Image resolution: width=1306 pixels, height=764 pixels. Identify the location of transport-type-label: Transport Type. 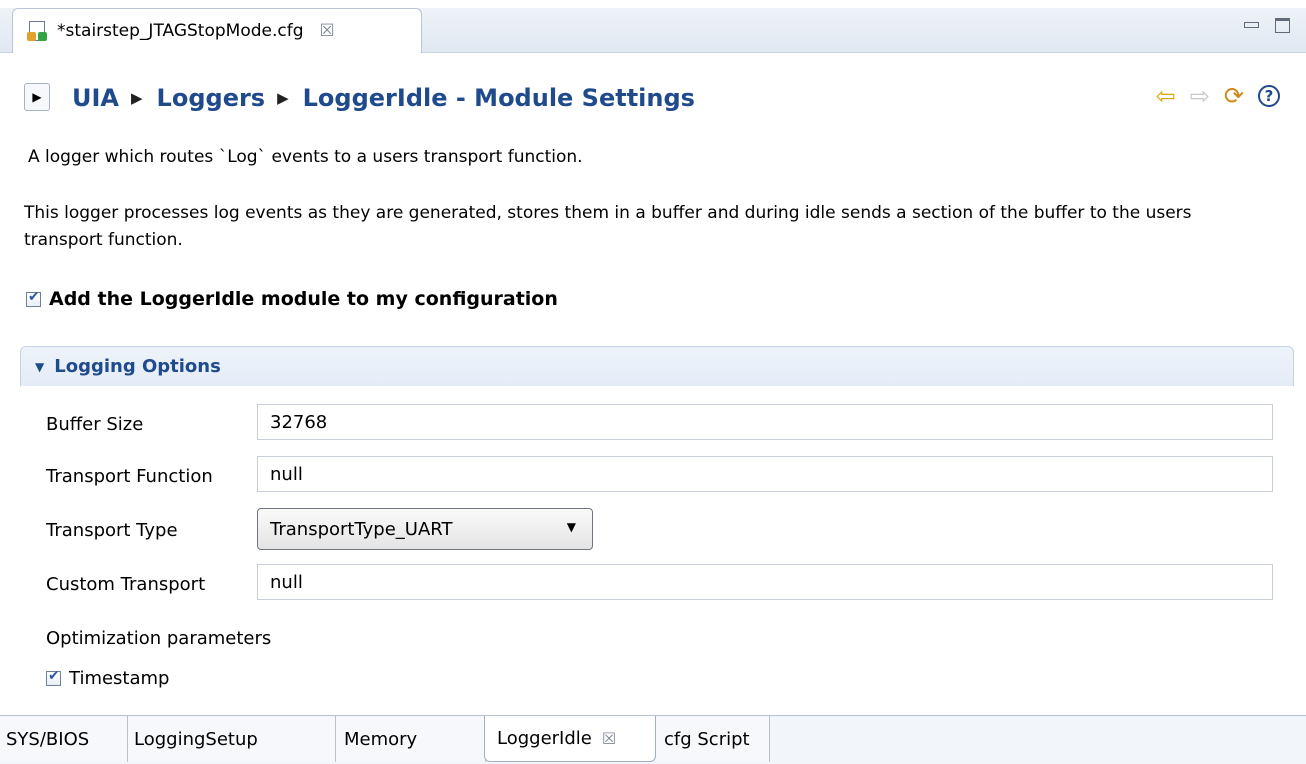
(112, 530).